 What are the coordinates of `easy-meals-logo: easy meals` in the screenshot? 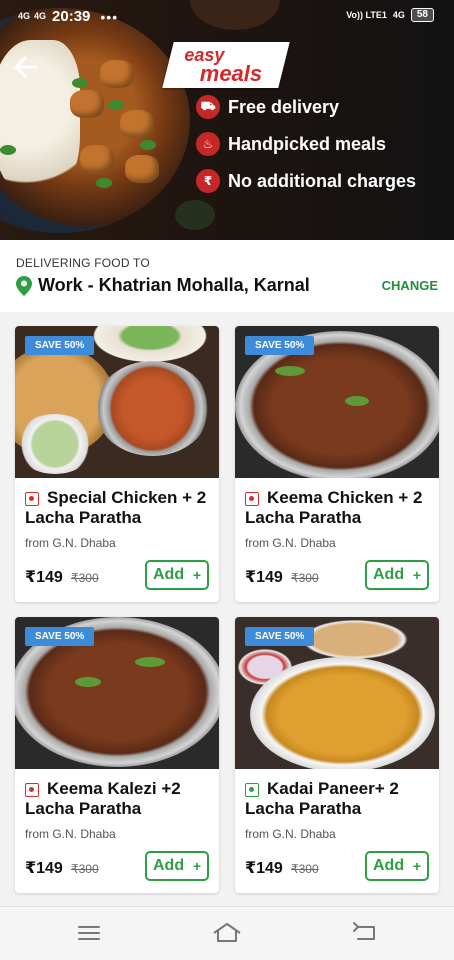 It's located at (226, 65).